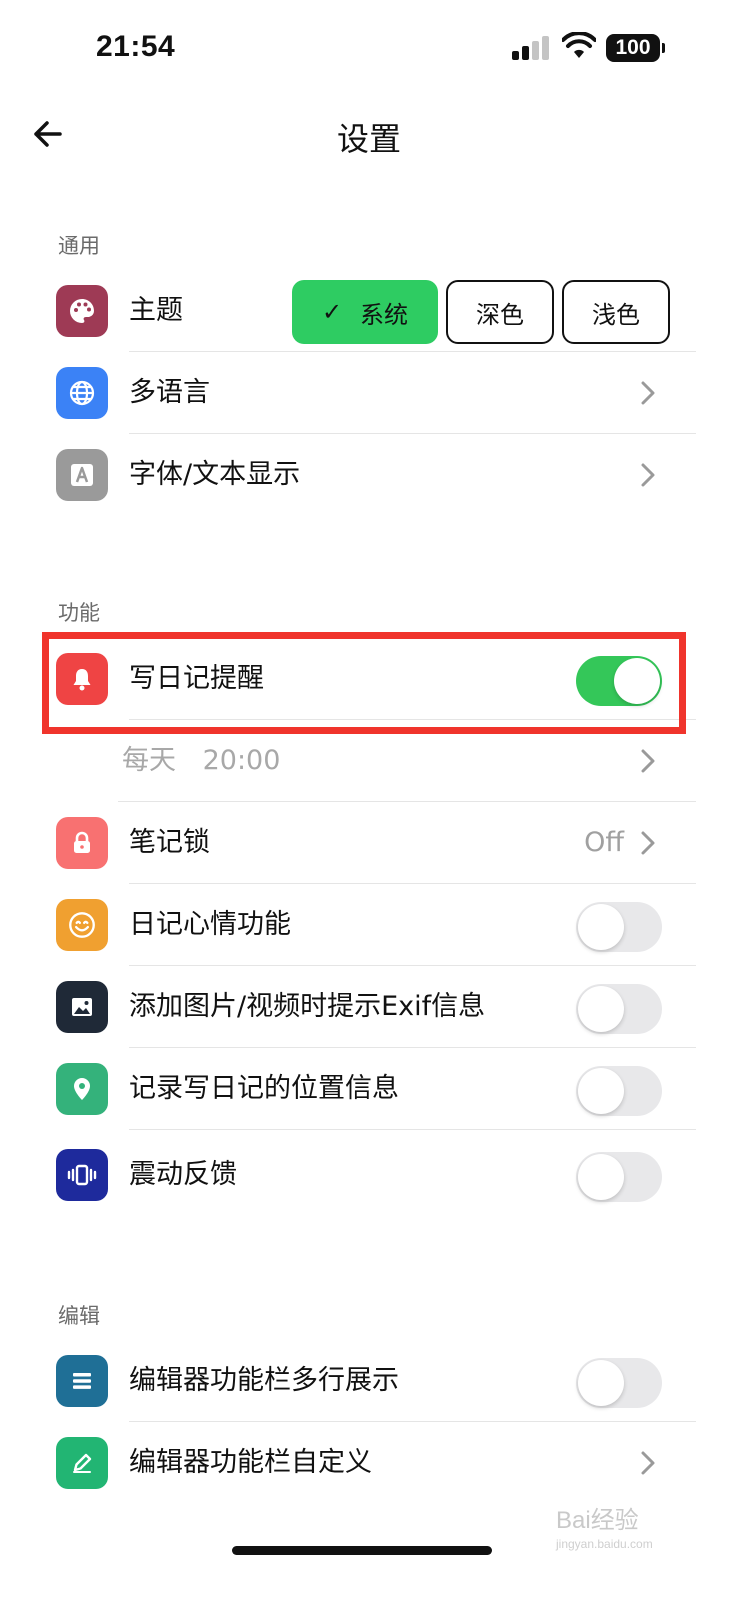 The width and height of the screenshot is (738, 1600). I want to click on theme-option-dark: 深色, so click(500, 312).